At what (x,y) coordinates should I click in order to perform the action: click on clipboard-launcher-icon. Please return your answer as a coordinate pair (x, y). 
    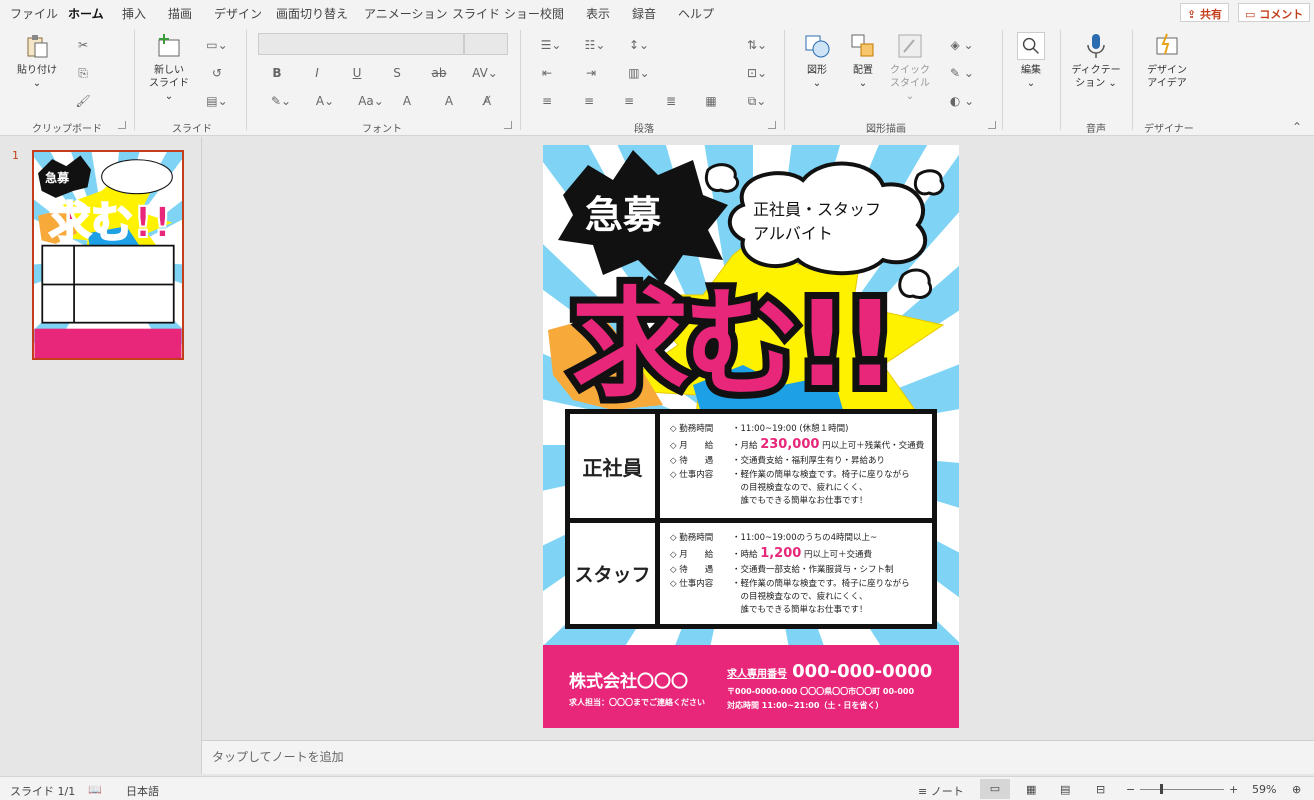
    Looking at the image, I should click on (122, 125).